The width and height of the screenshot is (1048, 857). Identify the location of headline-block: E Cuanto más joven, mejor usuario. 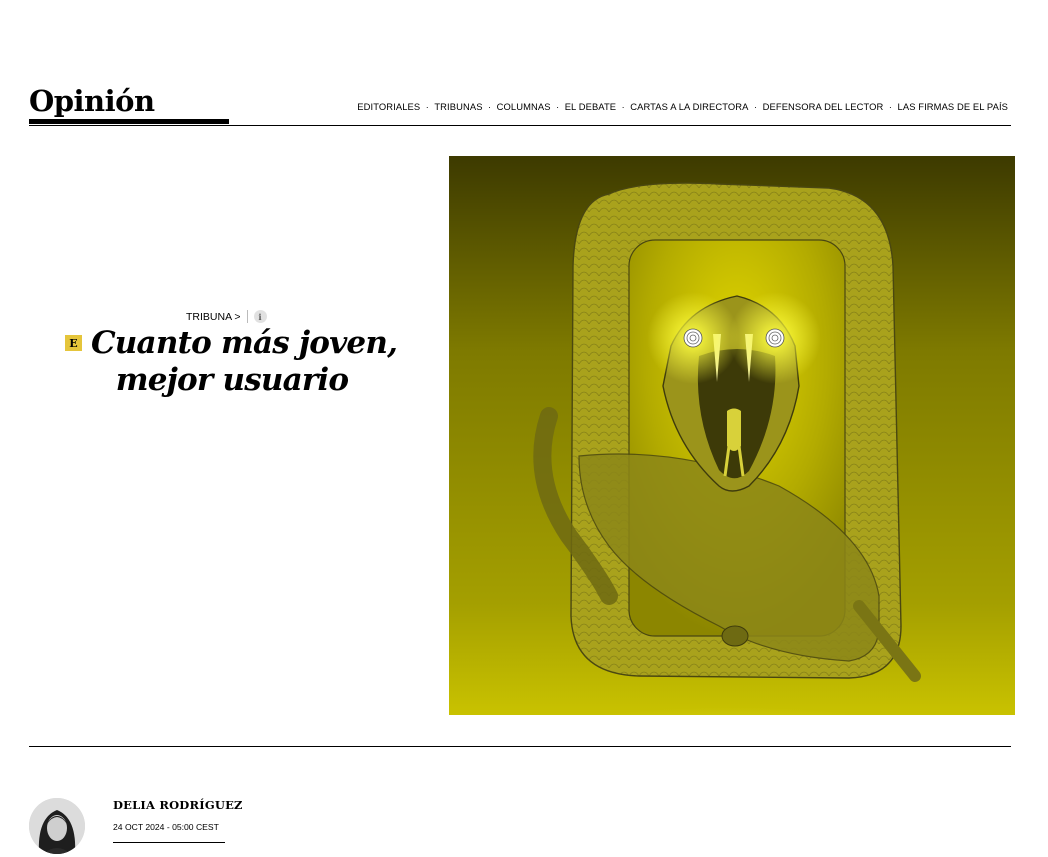
(232, 362).